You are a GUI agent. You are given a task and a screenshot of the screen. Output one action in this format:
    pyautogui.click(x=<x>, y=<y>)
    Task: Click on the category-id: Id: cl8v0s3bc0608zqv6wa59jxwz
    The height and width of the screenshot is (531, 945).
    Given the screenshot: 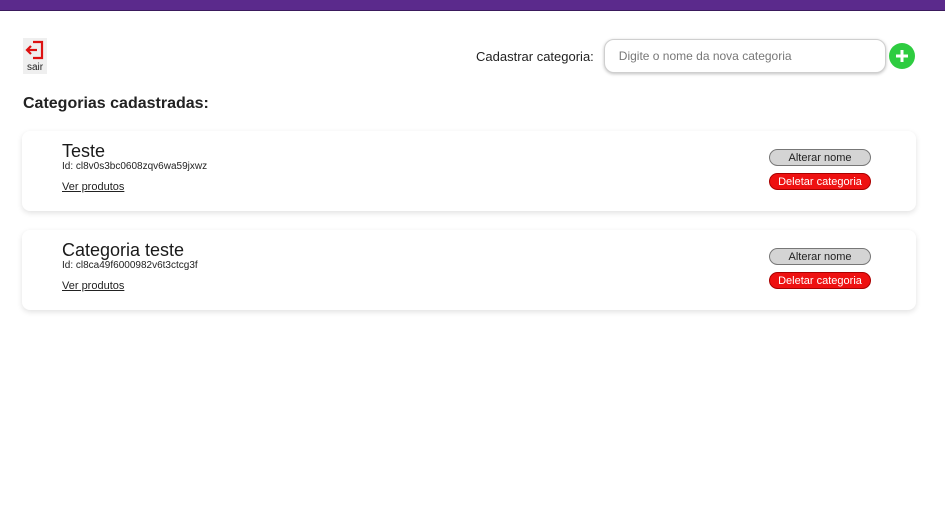 What is the action you would take?
    pyautogui.click(x=135, y=166)
    